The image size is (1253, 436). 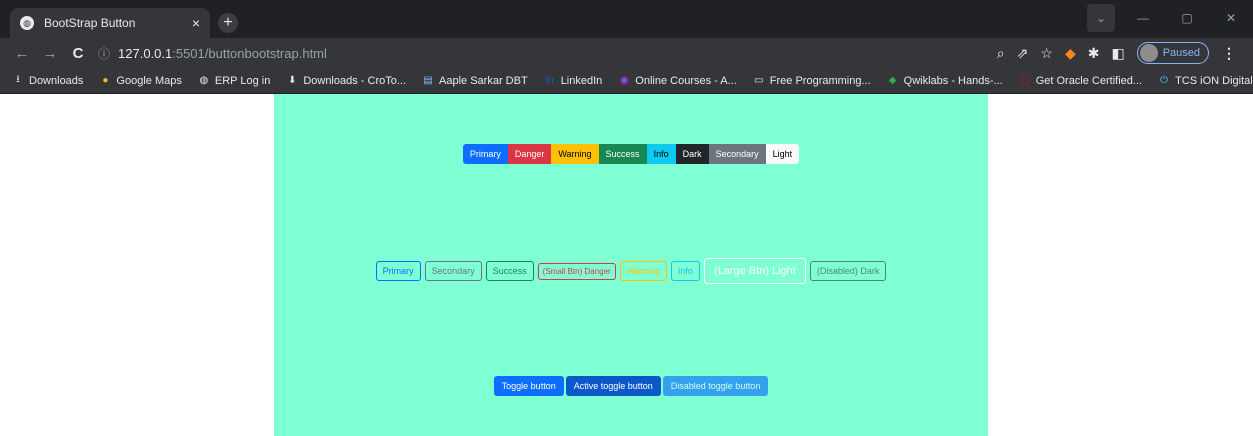 I want to click on url-host: 127.0.0.1, so click(x=145, y=53).